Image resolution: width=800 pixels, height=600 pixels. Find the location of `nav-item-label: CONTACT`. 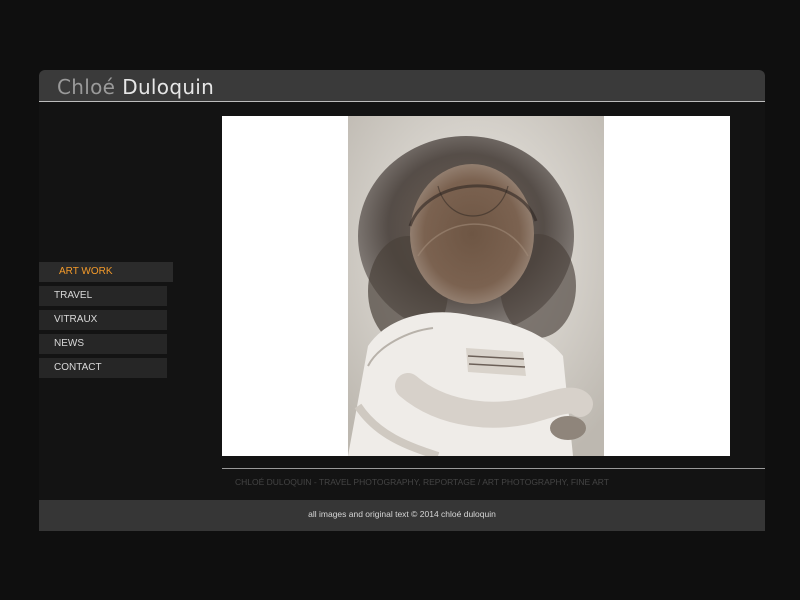

nav-item-label: CONTACT is located at coordinates (78, 367).